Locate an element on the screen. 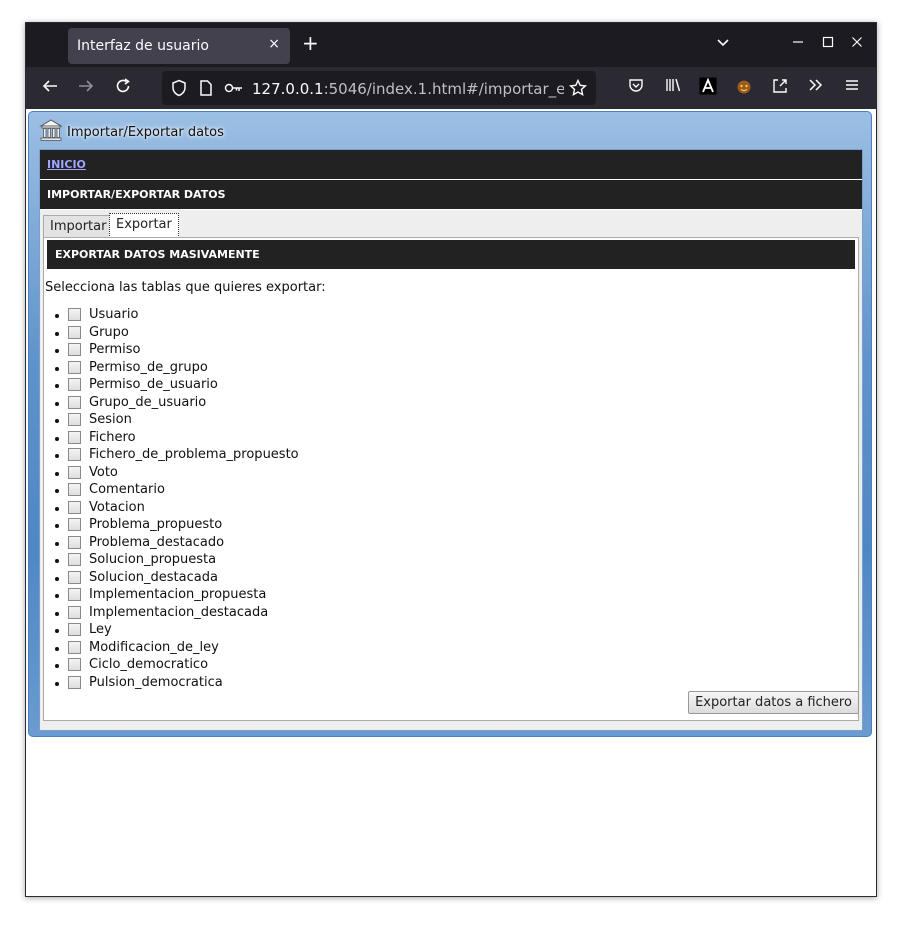 This screenshot has height=925, width=902. table-label: Voto is located at coordinates (103, 472).